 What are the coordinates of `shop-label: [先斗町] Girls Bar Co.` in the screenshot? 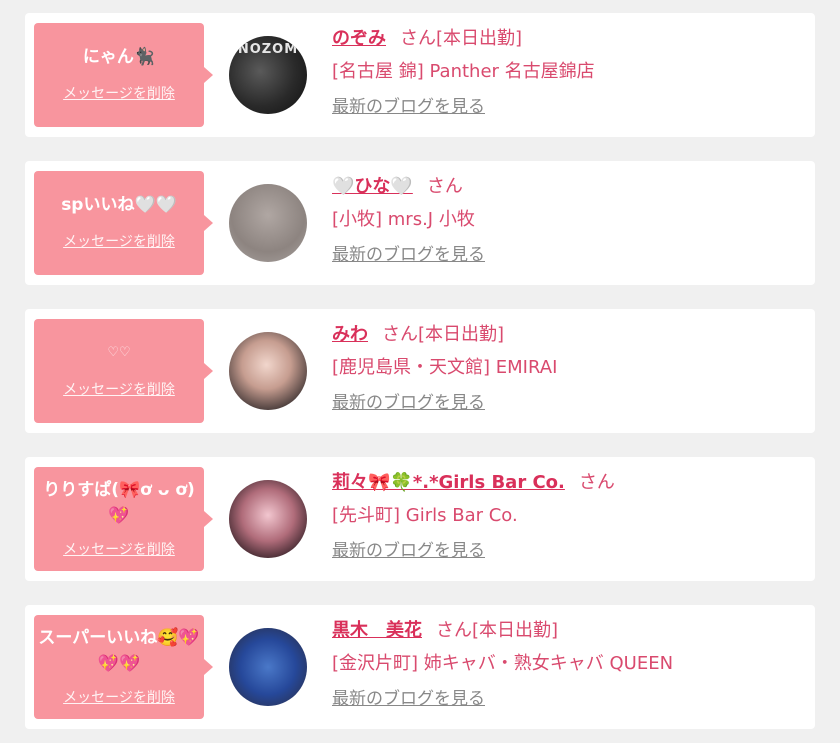 It's located at (425, 515).